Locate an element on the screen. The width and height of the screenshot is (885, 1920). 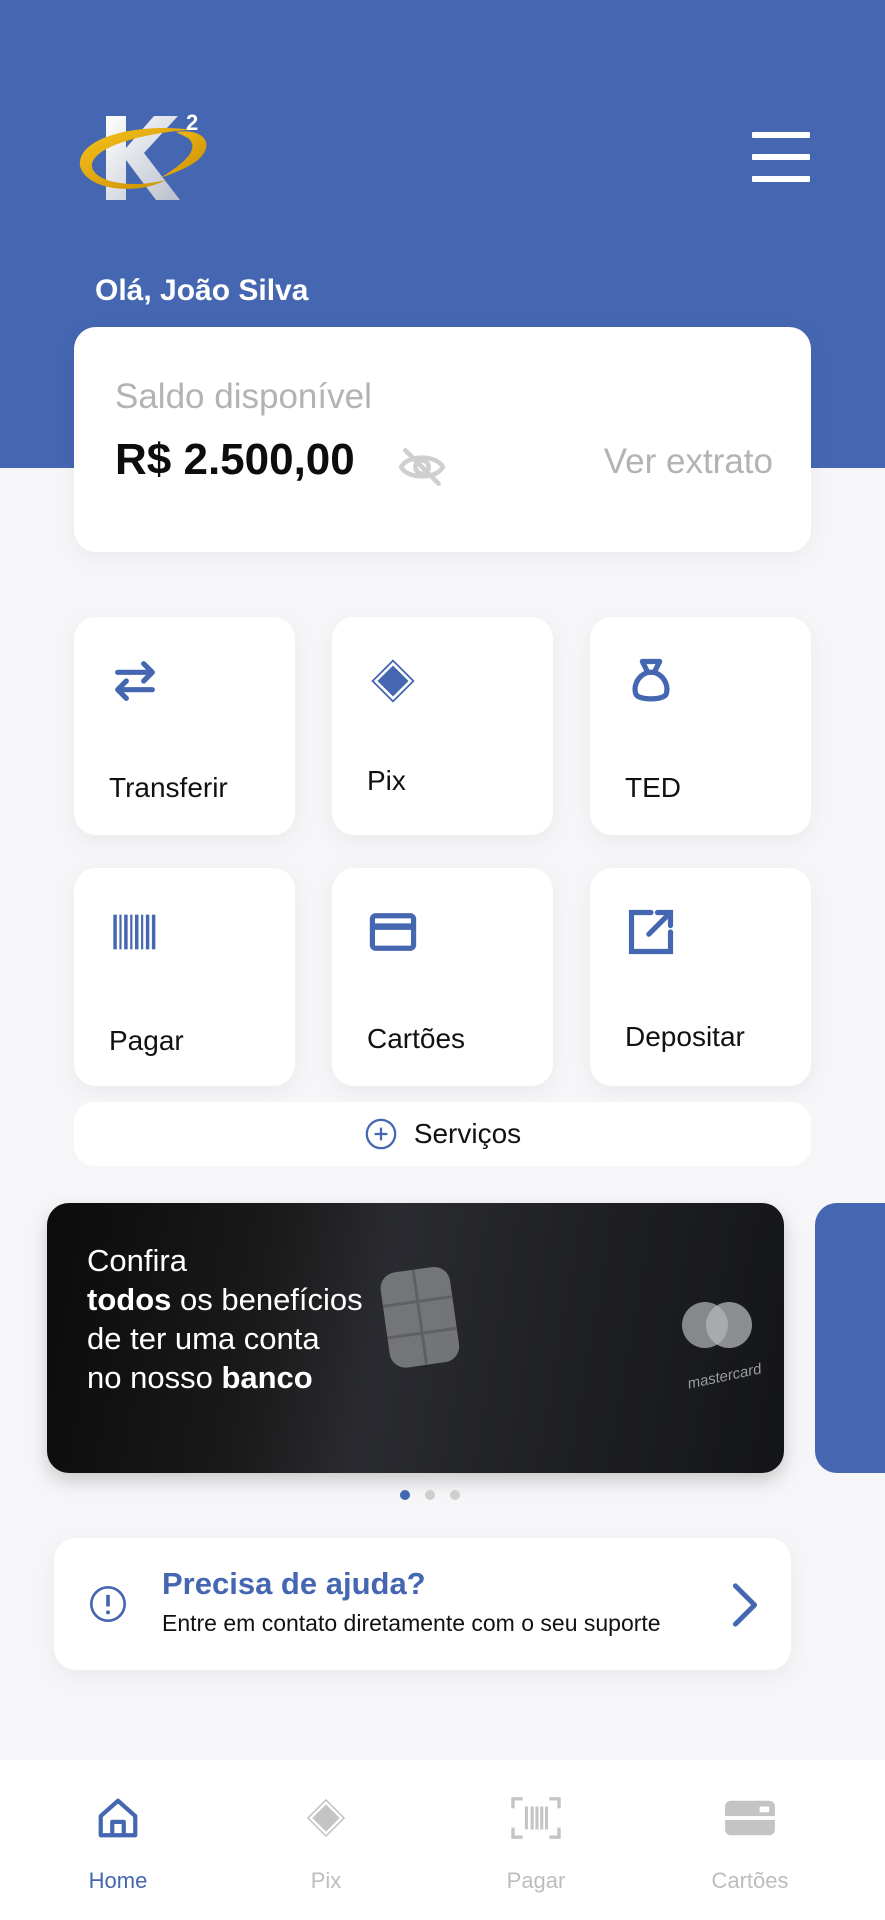
k2-logo-icon: 2 is located at coordinates (143, 155).